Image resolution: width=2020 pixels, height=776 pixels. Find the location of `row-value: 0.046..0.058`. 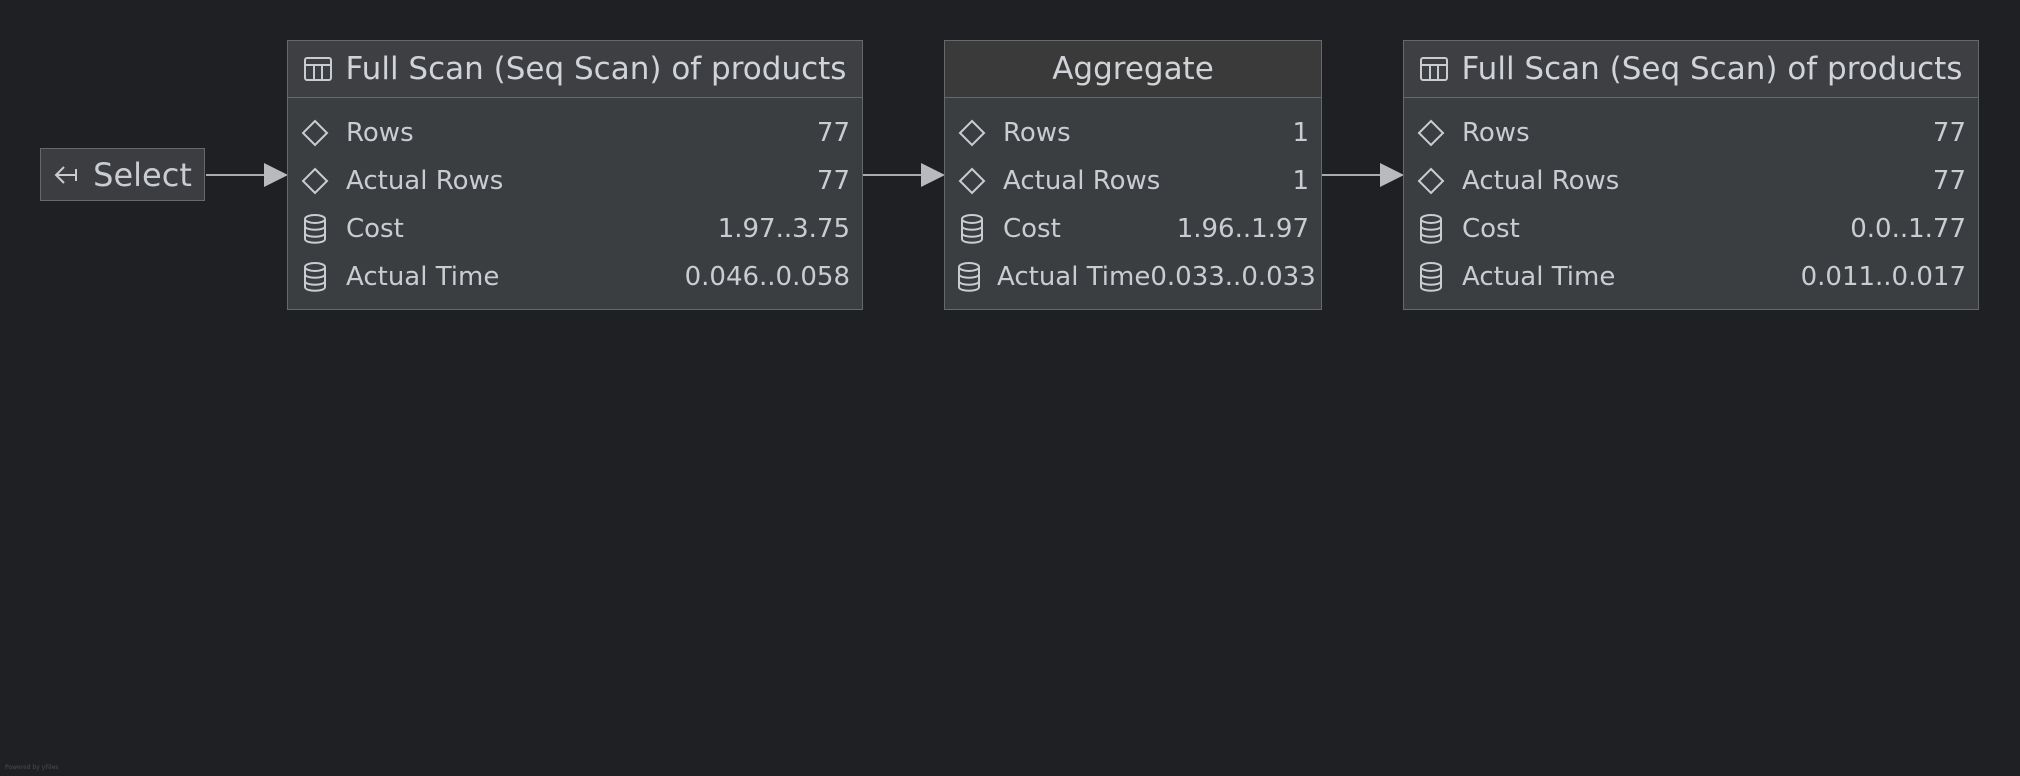

row-value: 0.046..0.058 is located at coordinates (767, 277).